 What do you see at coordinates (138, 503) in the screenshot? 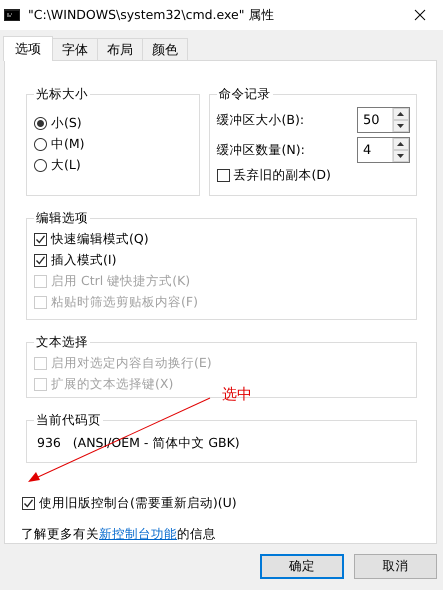
I see `checkbox-label: 使用旧版控制台(需要重新启动)(U)` at bounding box center [138, 503].